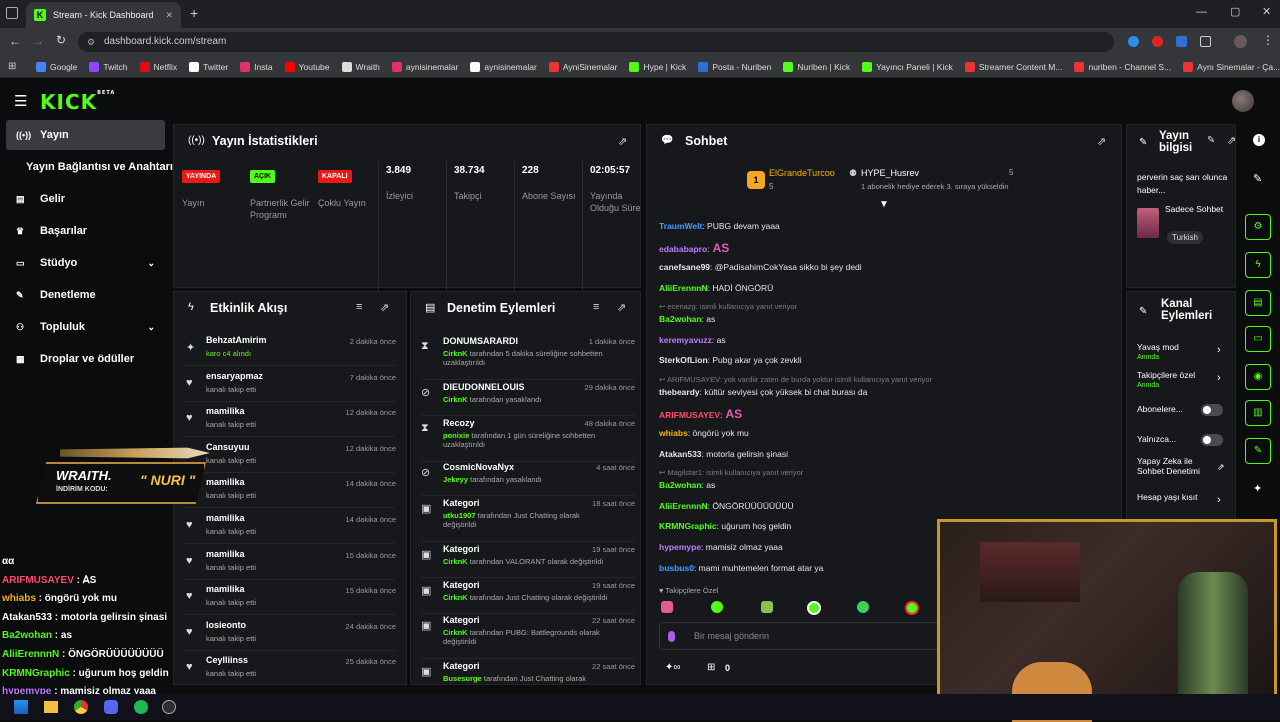 Image resolution: width=1280 pixels, height=722 pixels. I want to click on activity-username: losieonto, so click(226, 625).